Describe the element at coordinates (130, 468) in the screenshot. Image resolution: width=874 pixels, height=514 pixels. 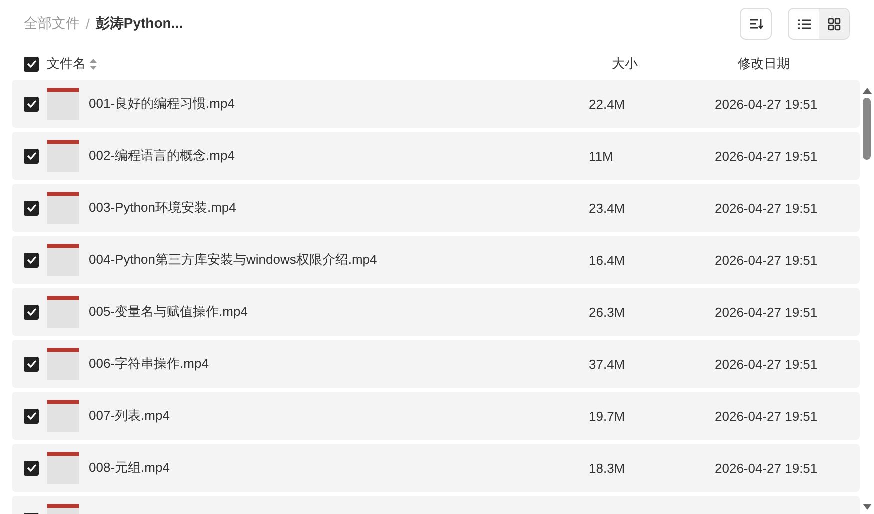
I see `file-name: 008-元组.mp4` at that location.